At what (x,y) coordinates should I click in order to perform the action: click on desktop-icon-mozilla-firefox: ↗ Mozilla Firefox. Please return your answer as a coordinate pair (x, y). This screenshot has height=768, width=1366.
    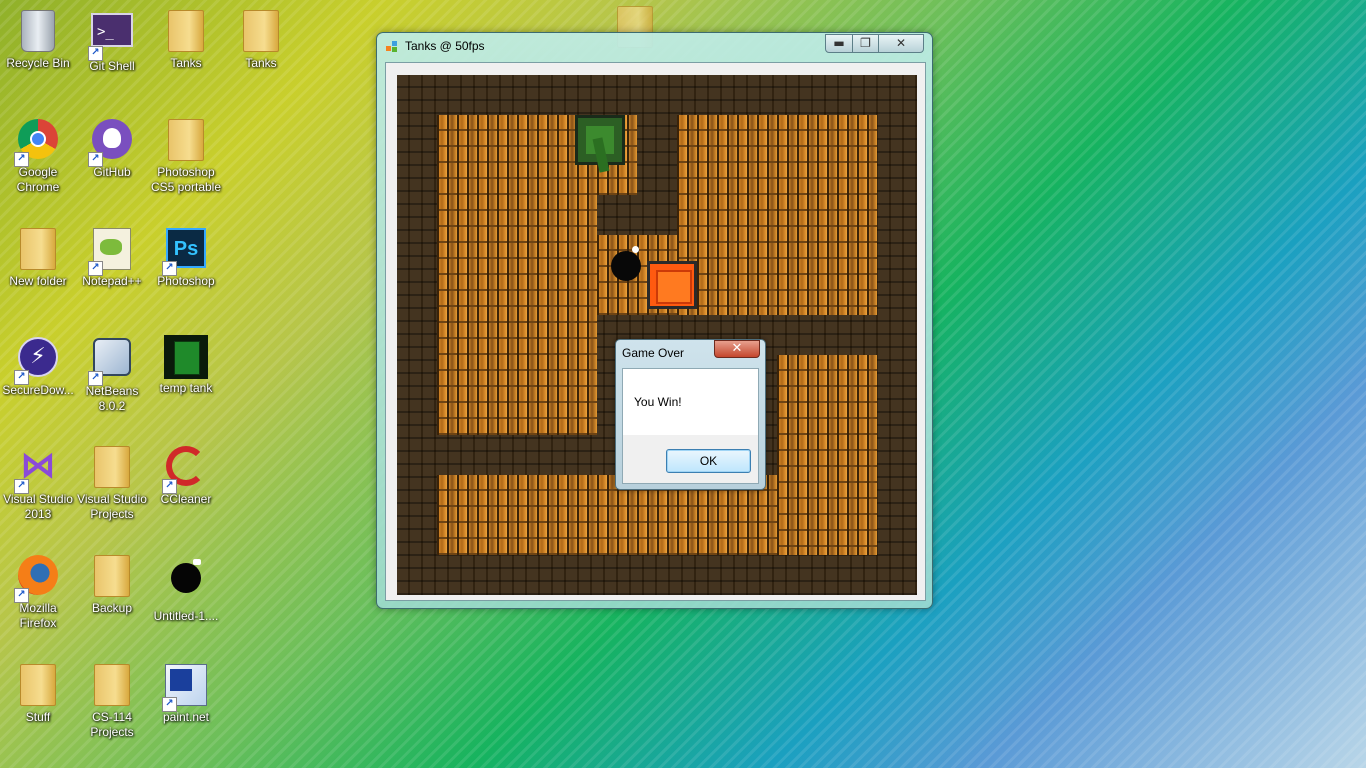
    Looking at the image, I should click on (38, 592).